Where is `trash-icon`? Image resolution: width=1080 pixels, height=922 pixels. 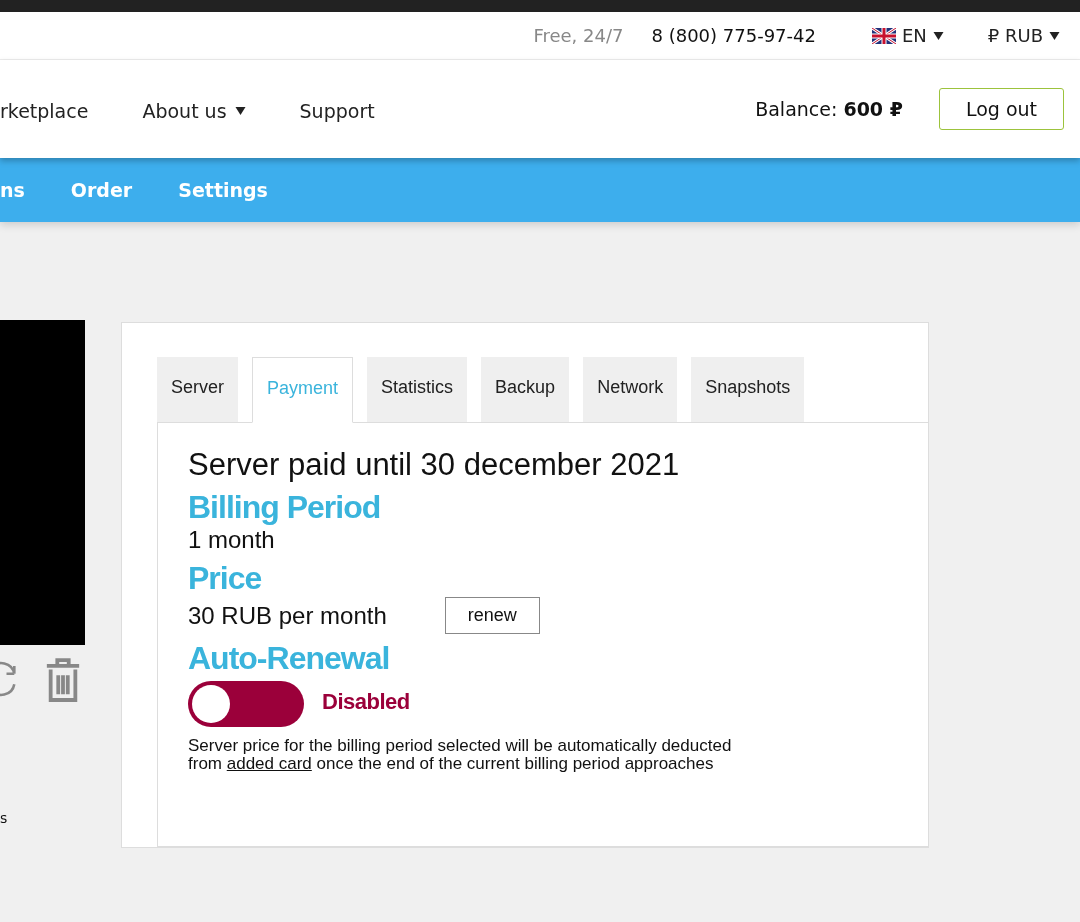 trash-icon is located at coordinates (63, 681).